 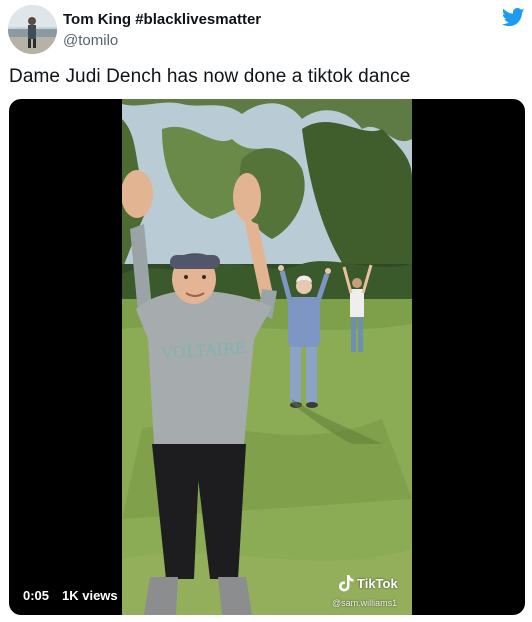 I want to click on video-time: 0:05, so click(x=36, y=595).